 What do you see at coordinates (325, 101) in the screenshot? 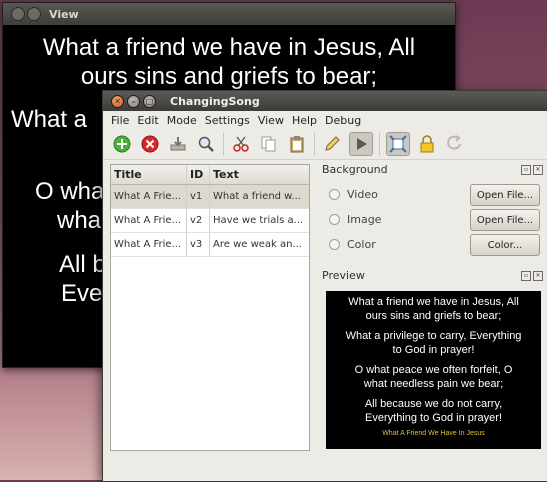
I see `main-titlebar: ✕ – □ ChangingSong` at bounding box center [325, 101].